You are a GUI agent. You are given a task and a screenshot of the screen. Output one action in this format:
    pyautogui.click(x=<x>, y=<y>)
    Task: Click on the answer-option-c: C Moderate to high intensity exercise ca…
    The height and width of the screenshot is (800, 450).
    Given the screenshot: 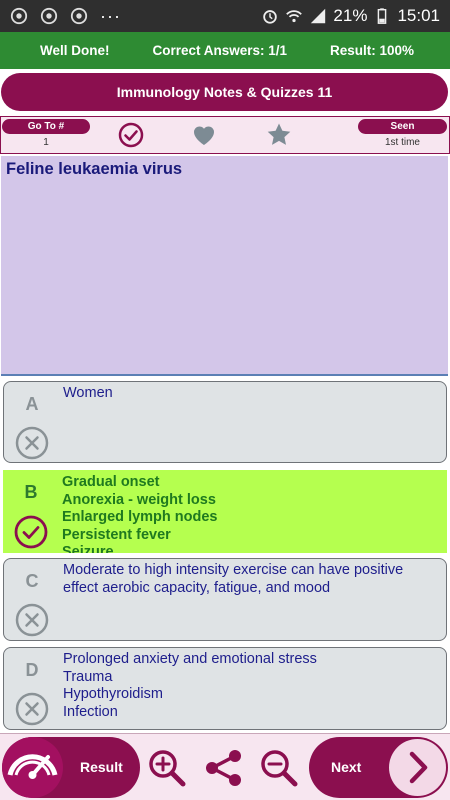 What is the action you would take?
    pyautogui.click(x=225, y=599)
    